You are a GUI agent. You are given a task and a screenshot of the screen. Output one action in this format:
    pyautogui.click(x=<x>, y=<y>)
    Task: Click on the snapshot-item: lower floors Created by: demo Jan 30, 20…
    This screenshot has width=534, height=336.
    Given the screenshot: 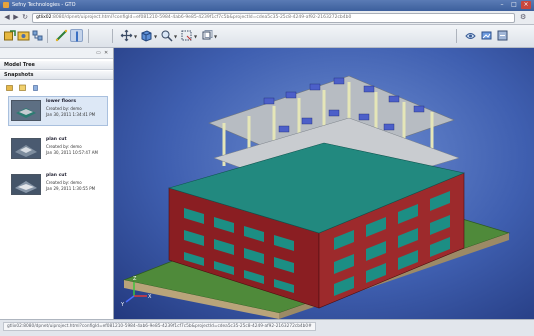 What is the action you would take?
    pyautogui.click(x=58, y=111)
    